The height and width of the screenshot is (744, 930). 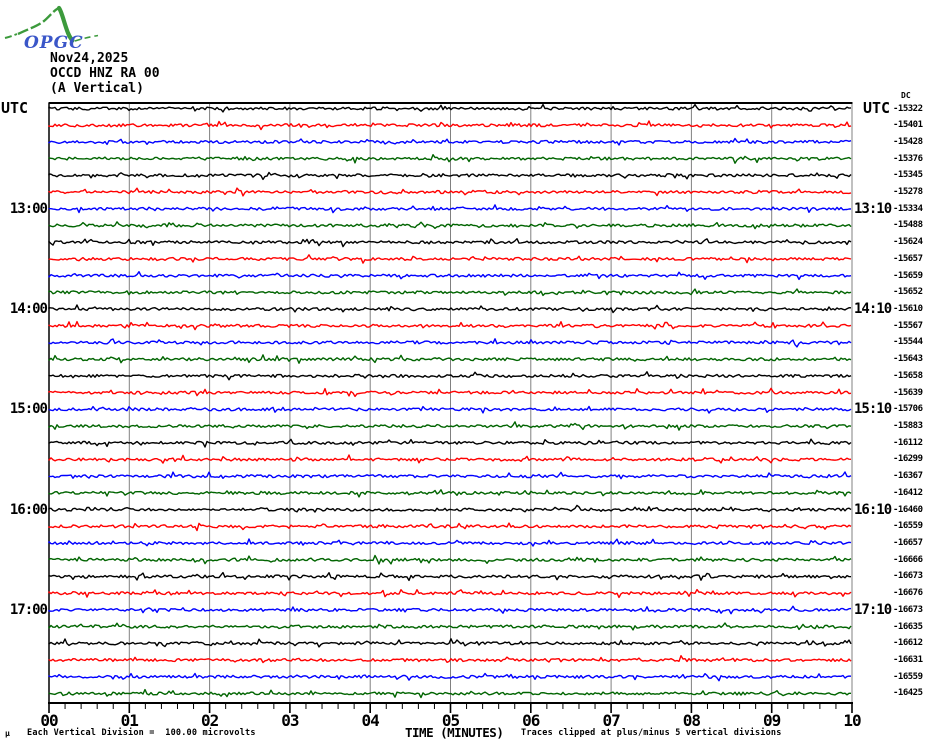 What do you see at coordinates (28, 409) in the screenshot?
I see `hour-label-left-15:00: 15:00` at bounding box center [28, 409].